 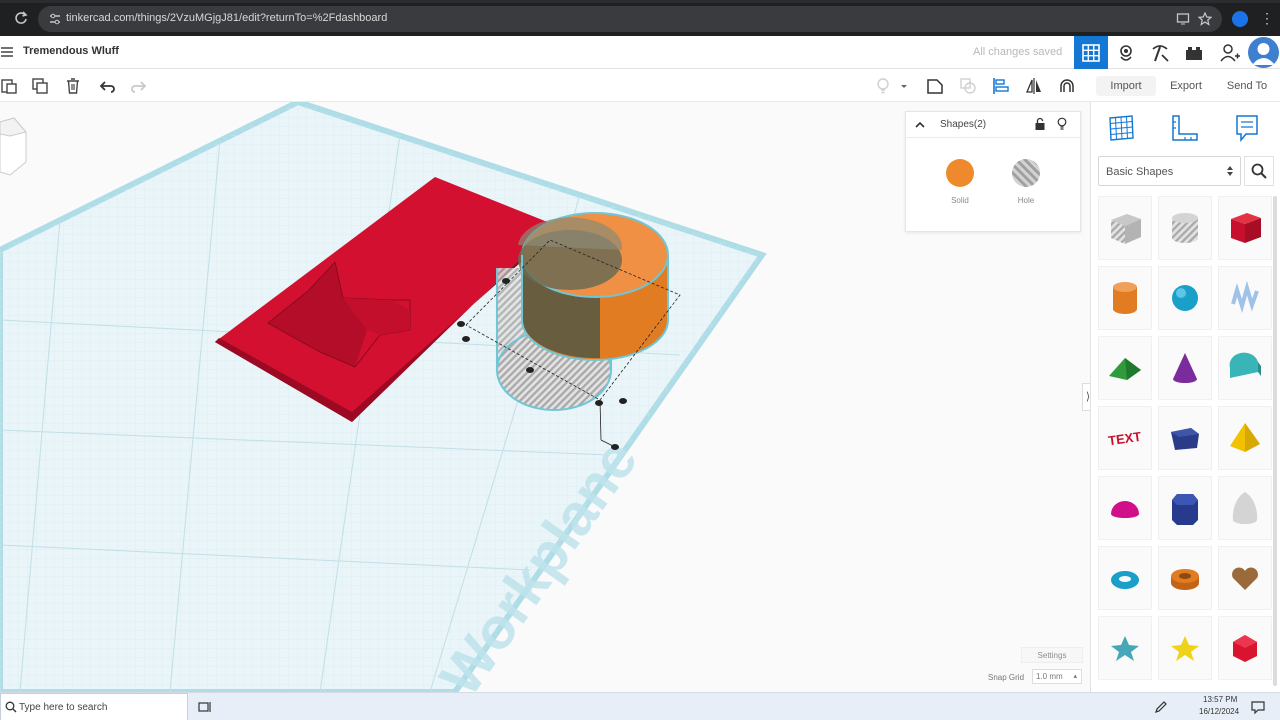 I want to click on clock-time: 13:57 PM, so click(x=1220, y=699).